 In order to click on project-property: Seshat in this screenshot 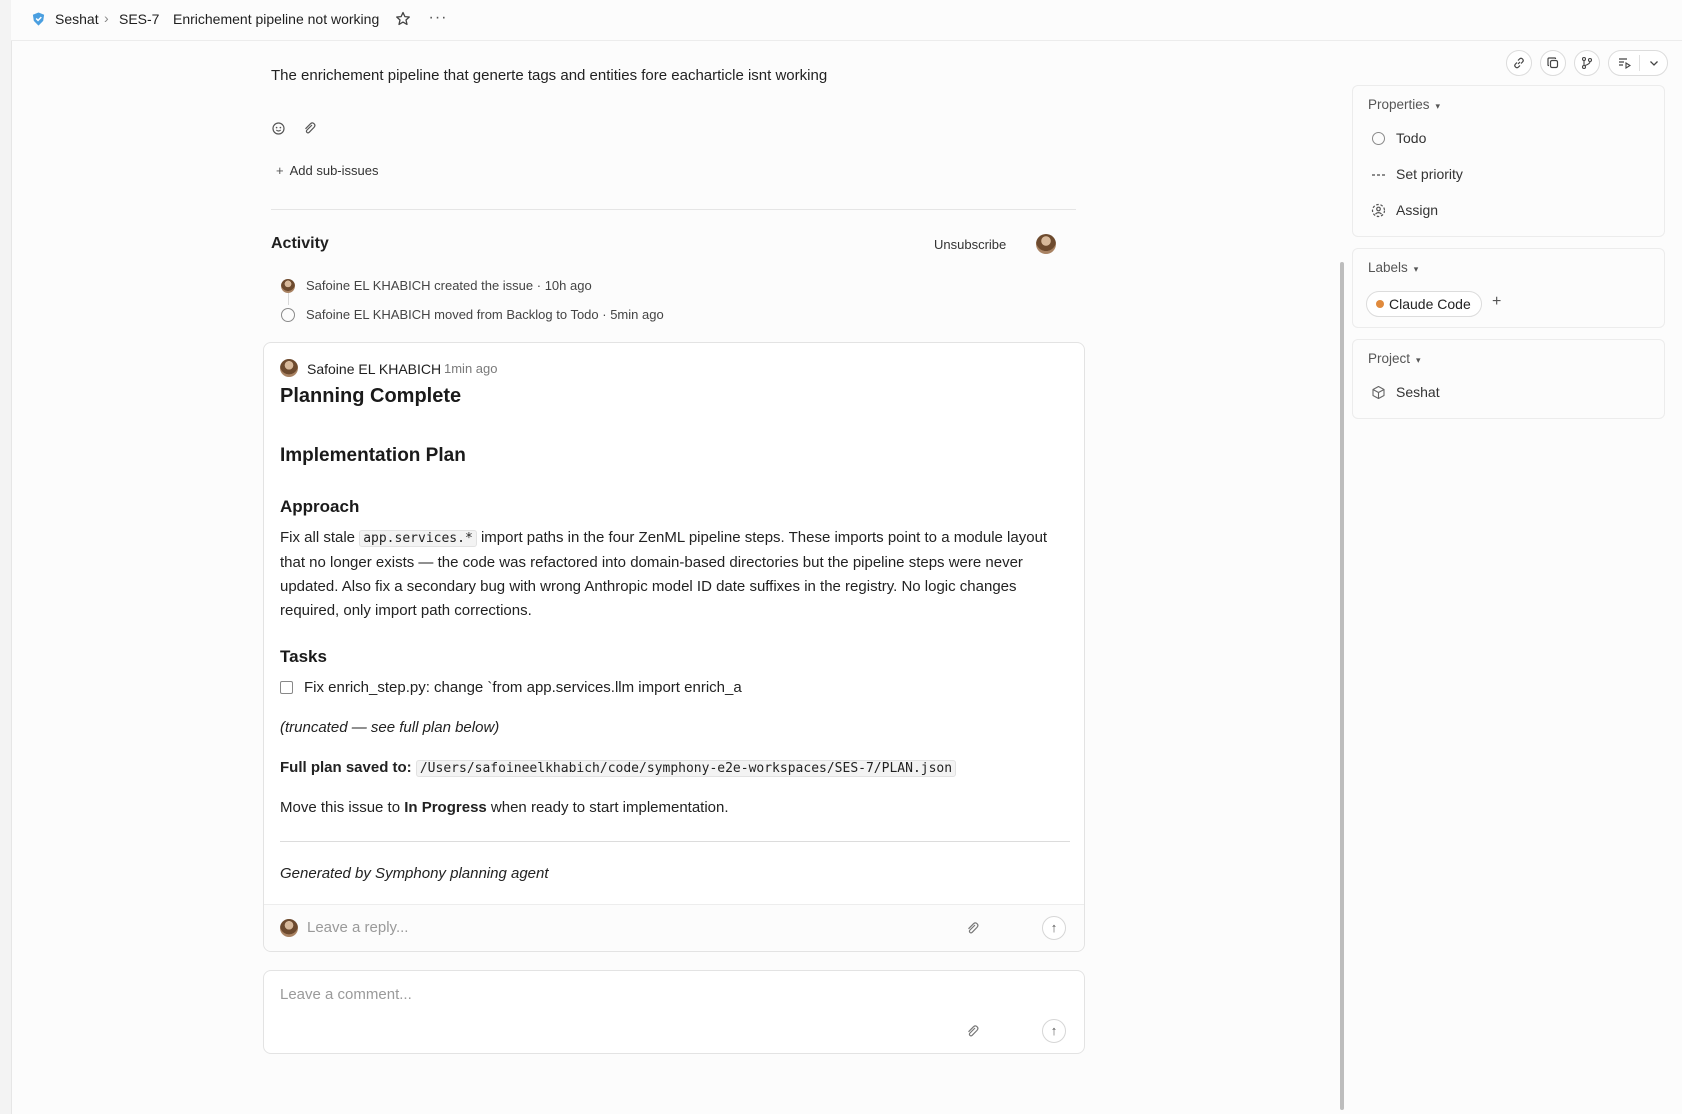, I will do `click(1405, 392)`.